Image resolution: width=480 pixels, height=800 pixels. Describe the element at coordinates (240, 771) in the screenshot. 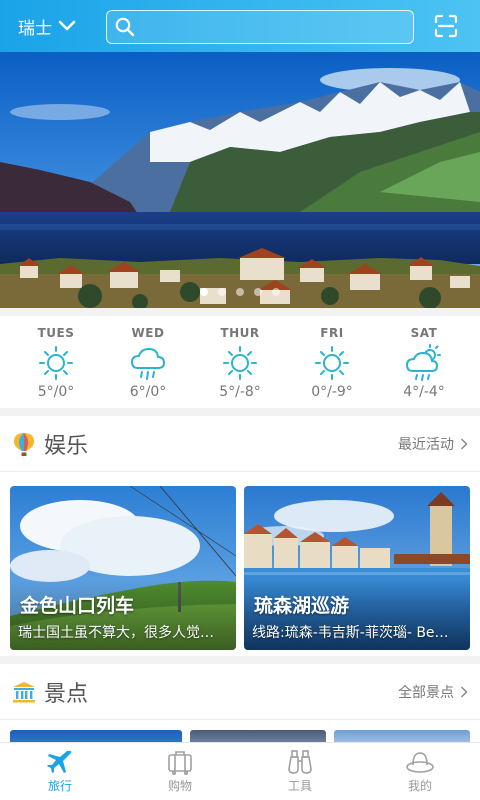

I see `bottom-nav: 旅行 购物 工具 我的` at that location.